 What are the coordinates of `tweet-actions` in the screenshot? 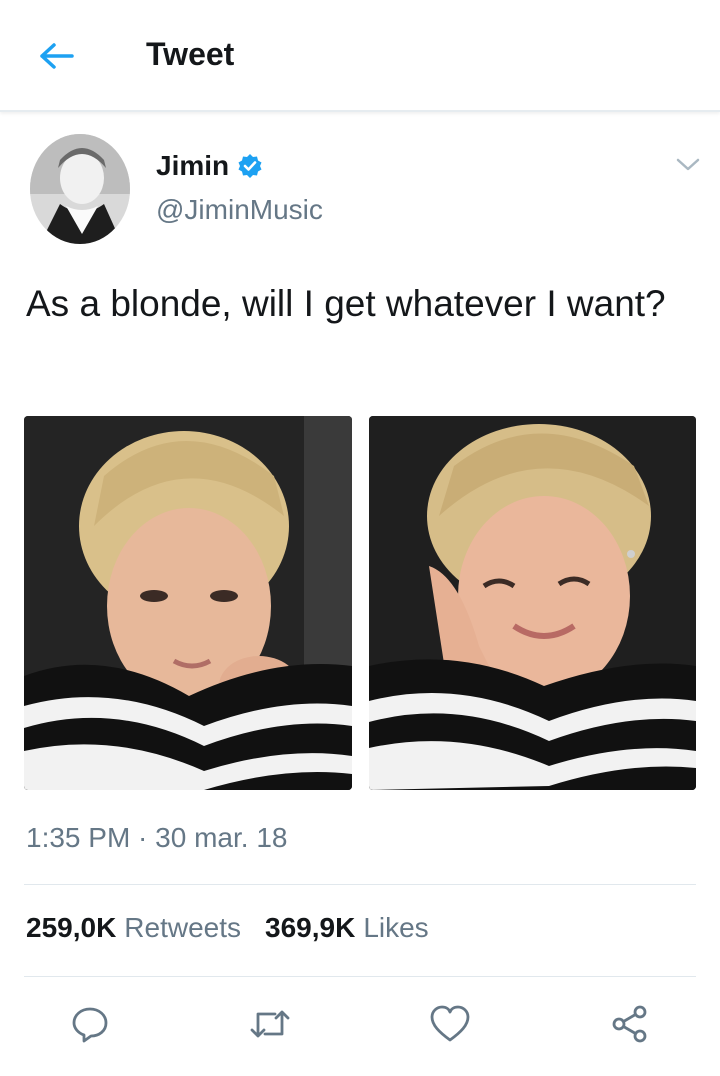 It's located at (360, 1024).